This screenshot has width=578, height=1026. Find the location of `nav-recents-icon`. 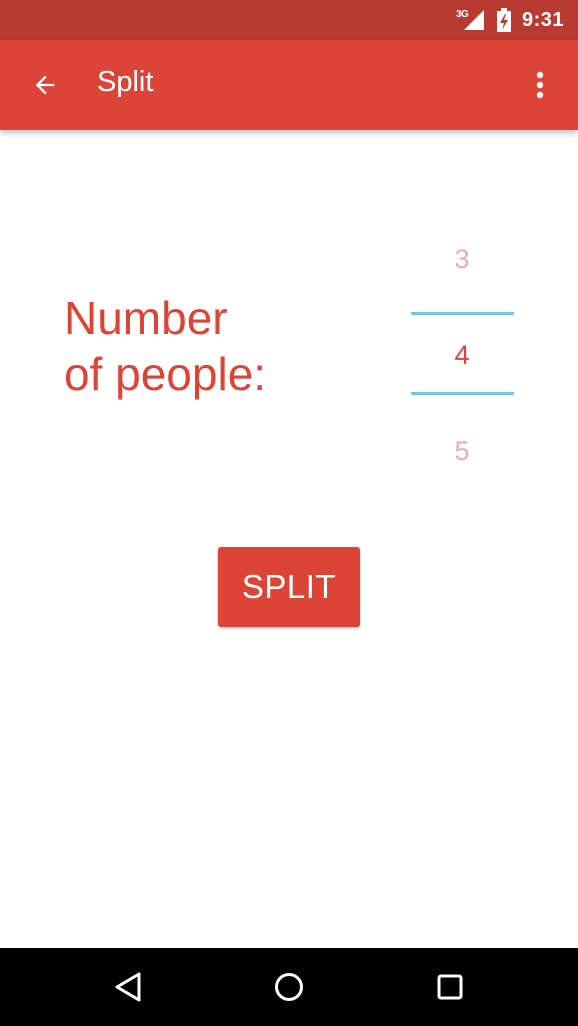

nav-recents-icon is located at coordinates (450, 987).